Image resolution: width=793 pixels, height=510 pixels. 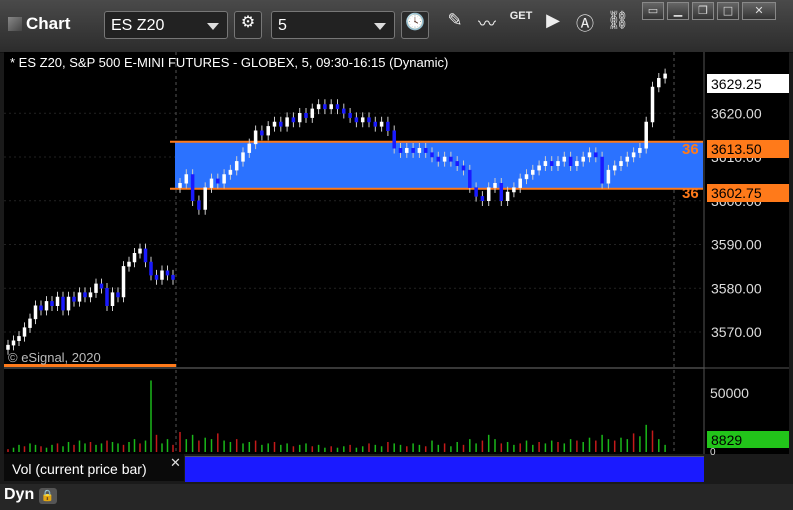 I want to click on last-price-tag-text: 3629.25, so click(x=736, y=84).